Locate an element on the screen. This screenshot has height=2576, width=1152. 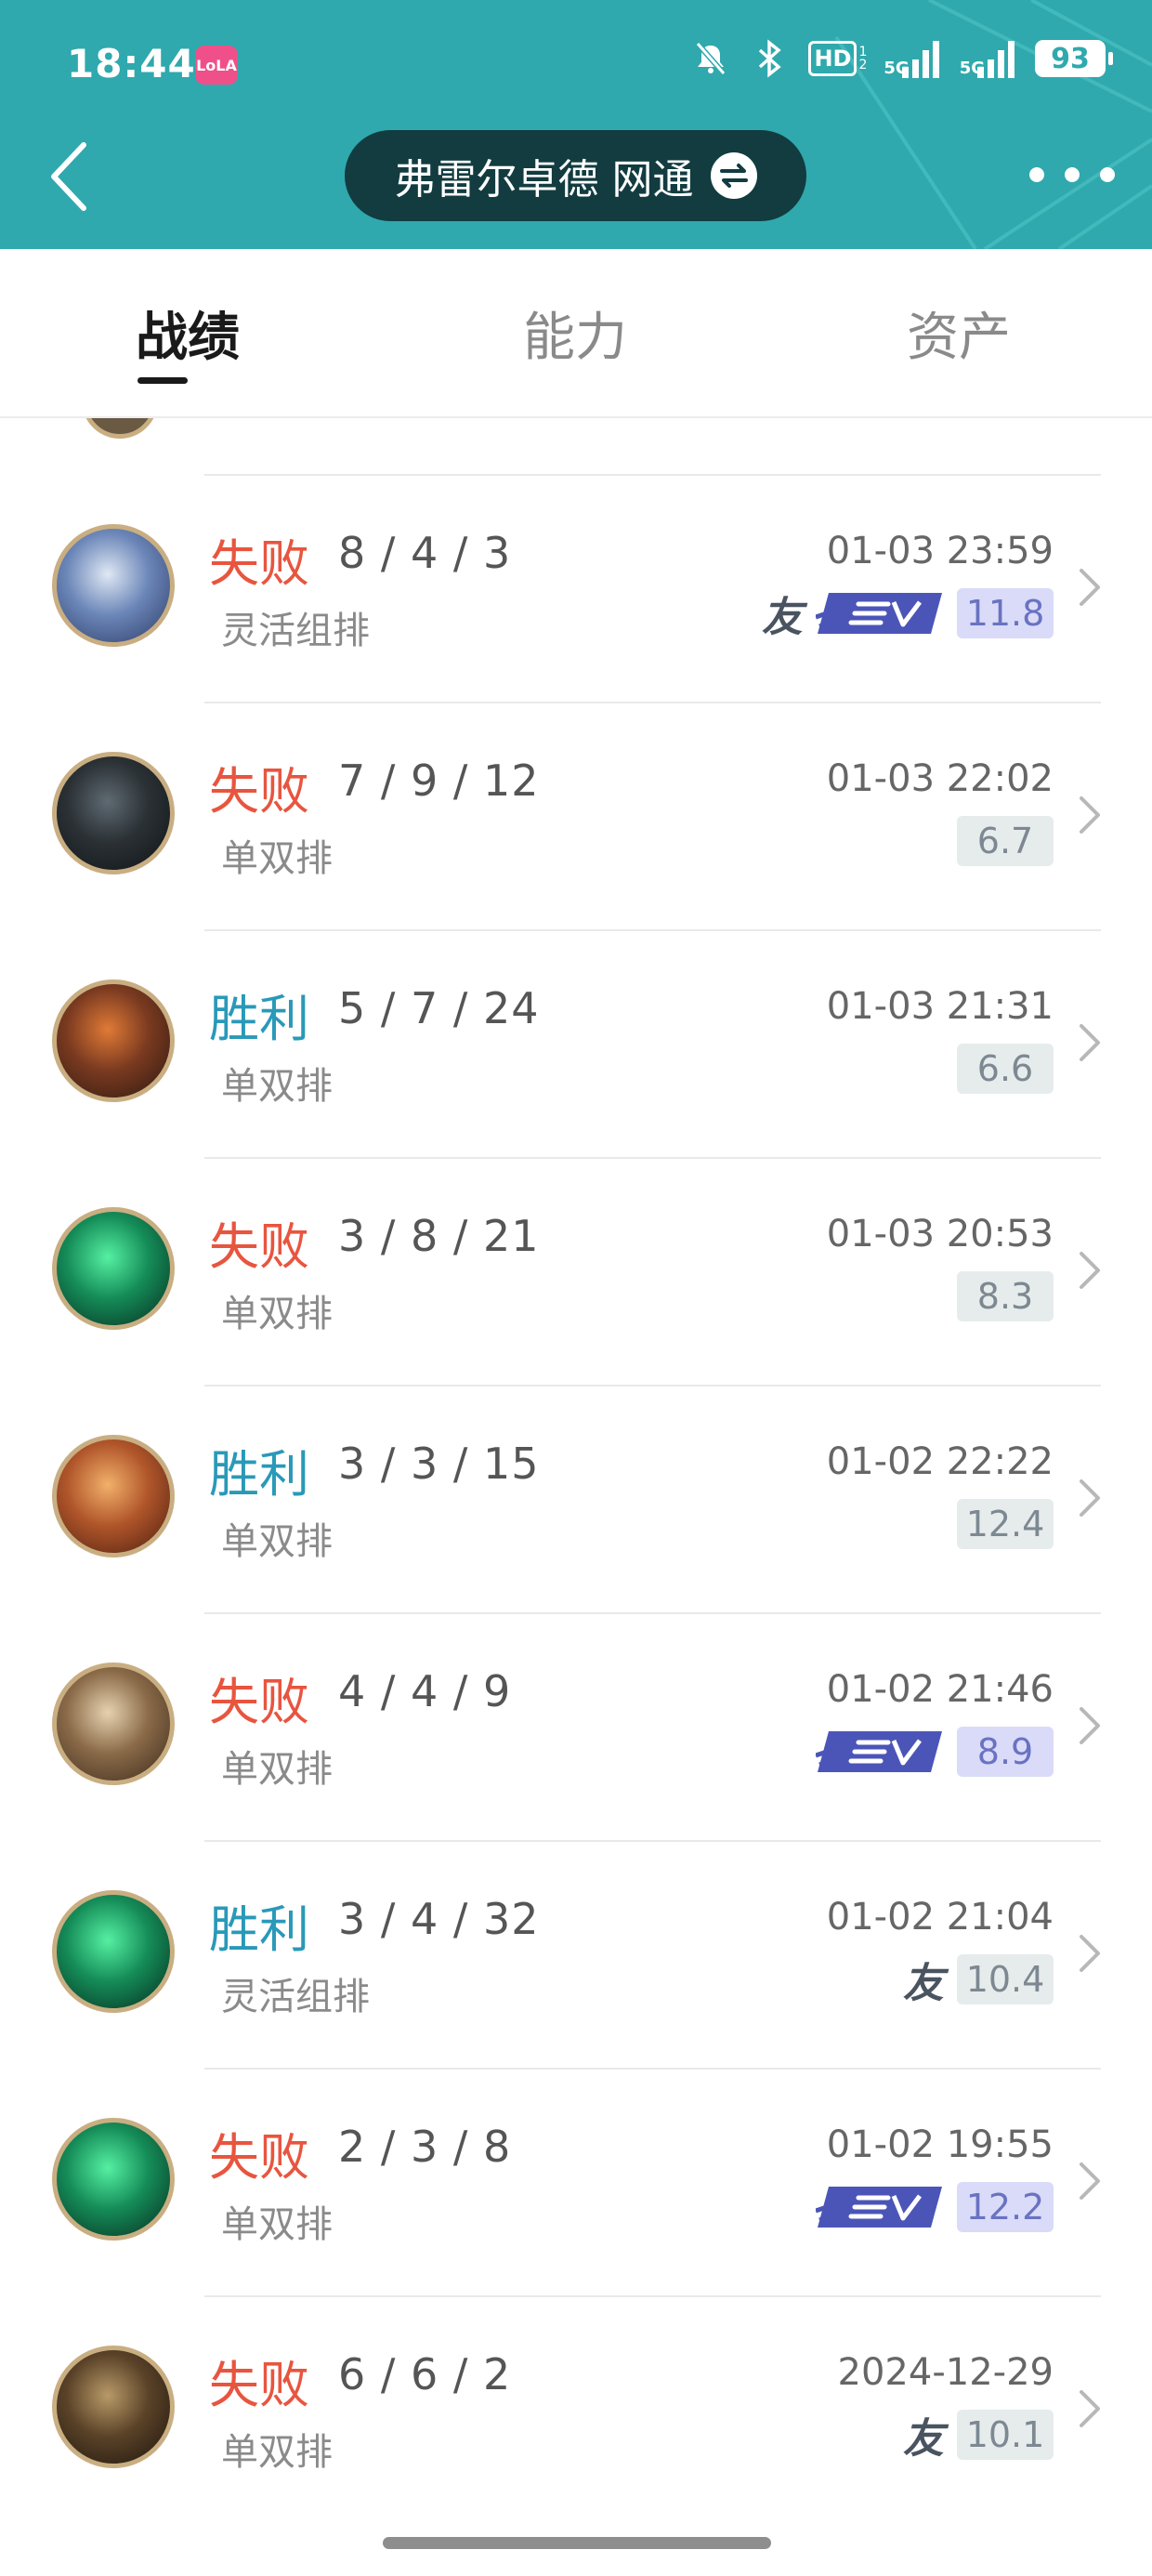
match-score-badge: 6.6 is located at coordinates (1006, 1069).